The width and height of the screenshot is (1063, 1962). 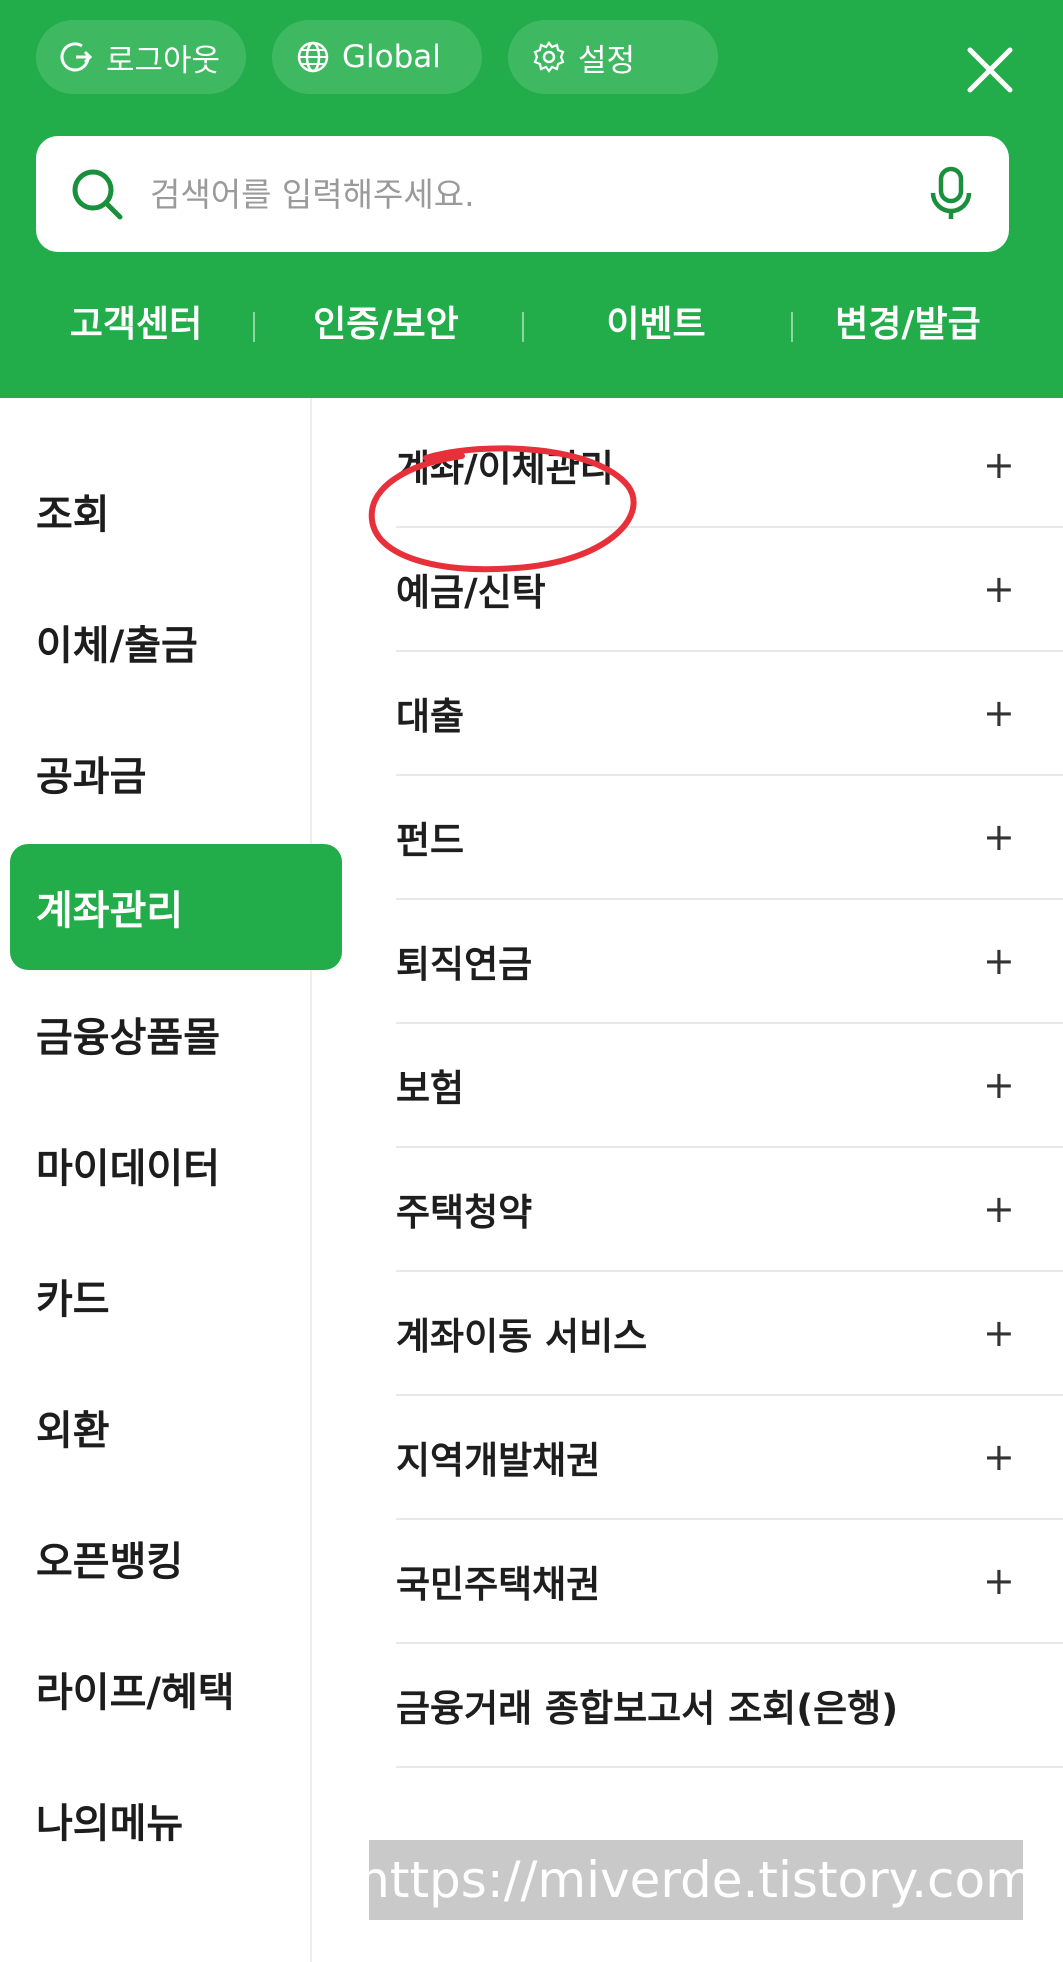 I want to click on sidebar-item-mydata: 마이데이터, so click(x=176, y=1165).